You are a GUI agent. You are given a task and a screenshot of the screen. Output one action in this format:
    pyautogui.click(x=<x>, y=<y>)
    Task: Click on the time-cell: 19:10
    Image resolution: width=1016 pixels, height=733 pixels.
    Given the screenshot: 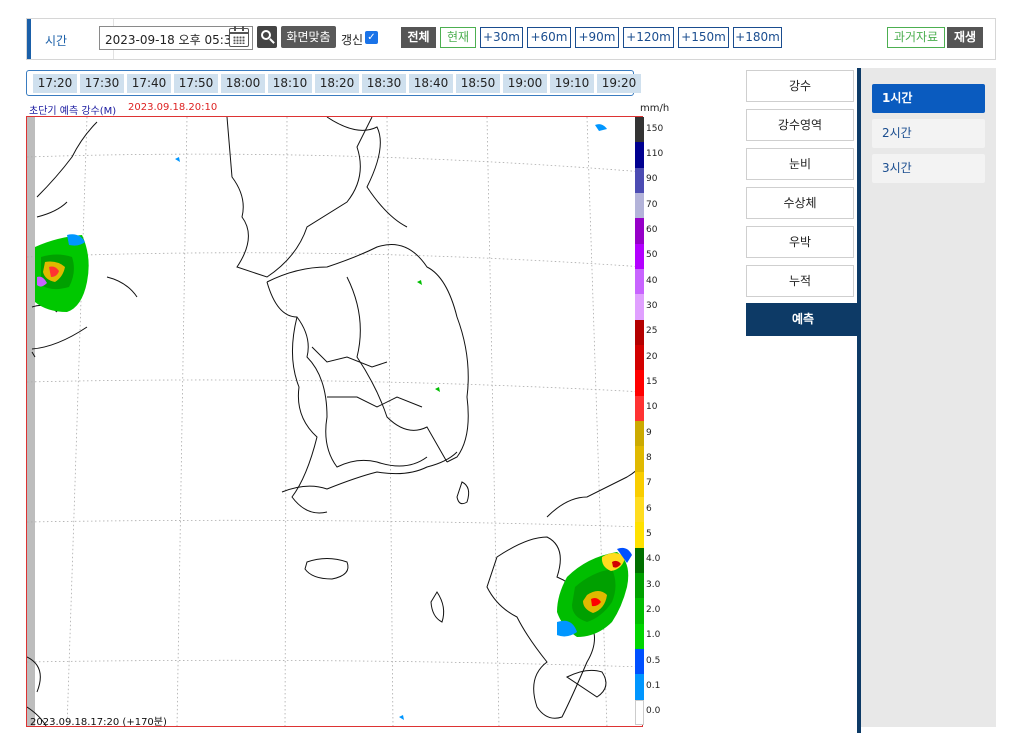 What is the action you would take?
    pyautogui.click(x=572, y=83)
    